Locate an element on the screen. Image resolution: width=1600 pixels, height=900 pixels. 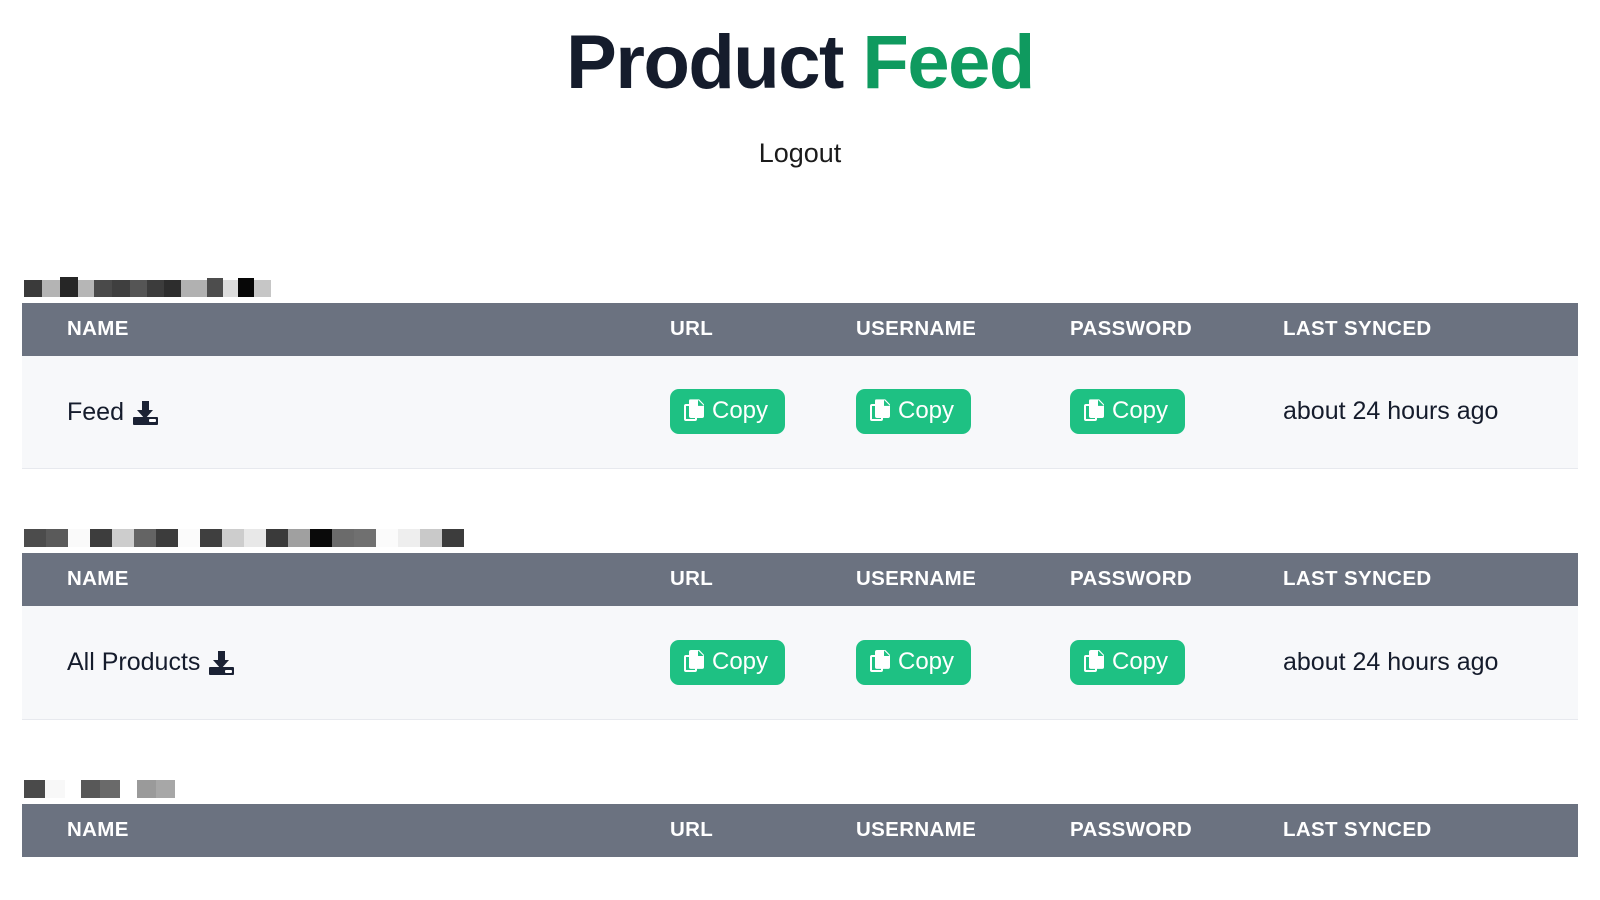
table-row: Feed Copy Copy Copy about 24 hours ago is located at coordinates (800, 412).